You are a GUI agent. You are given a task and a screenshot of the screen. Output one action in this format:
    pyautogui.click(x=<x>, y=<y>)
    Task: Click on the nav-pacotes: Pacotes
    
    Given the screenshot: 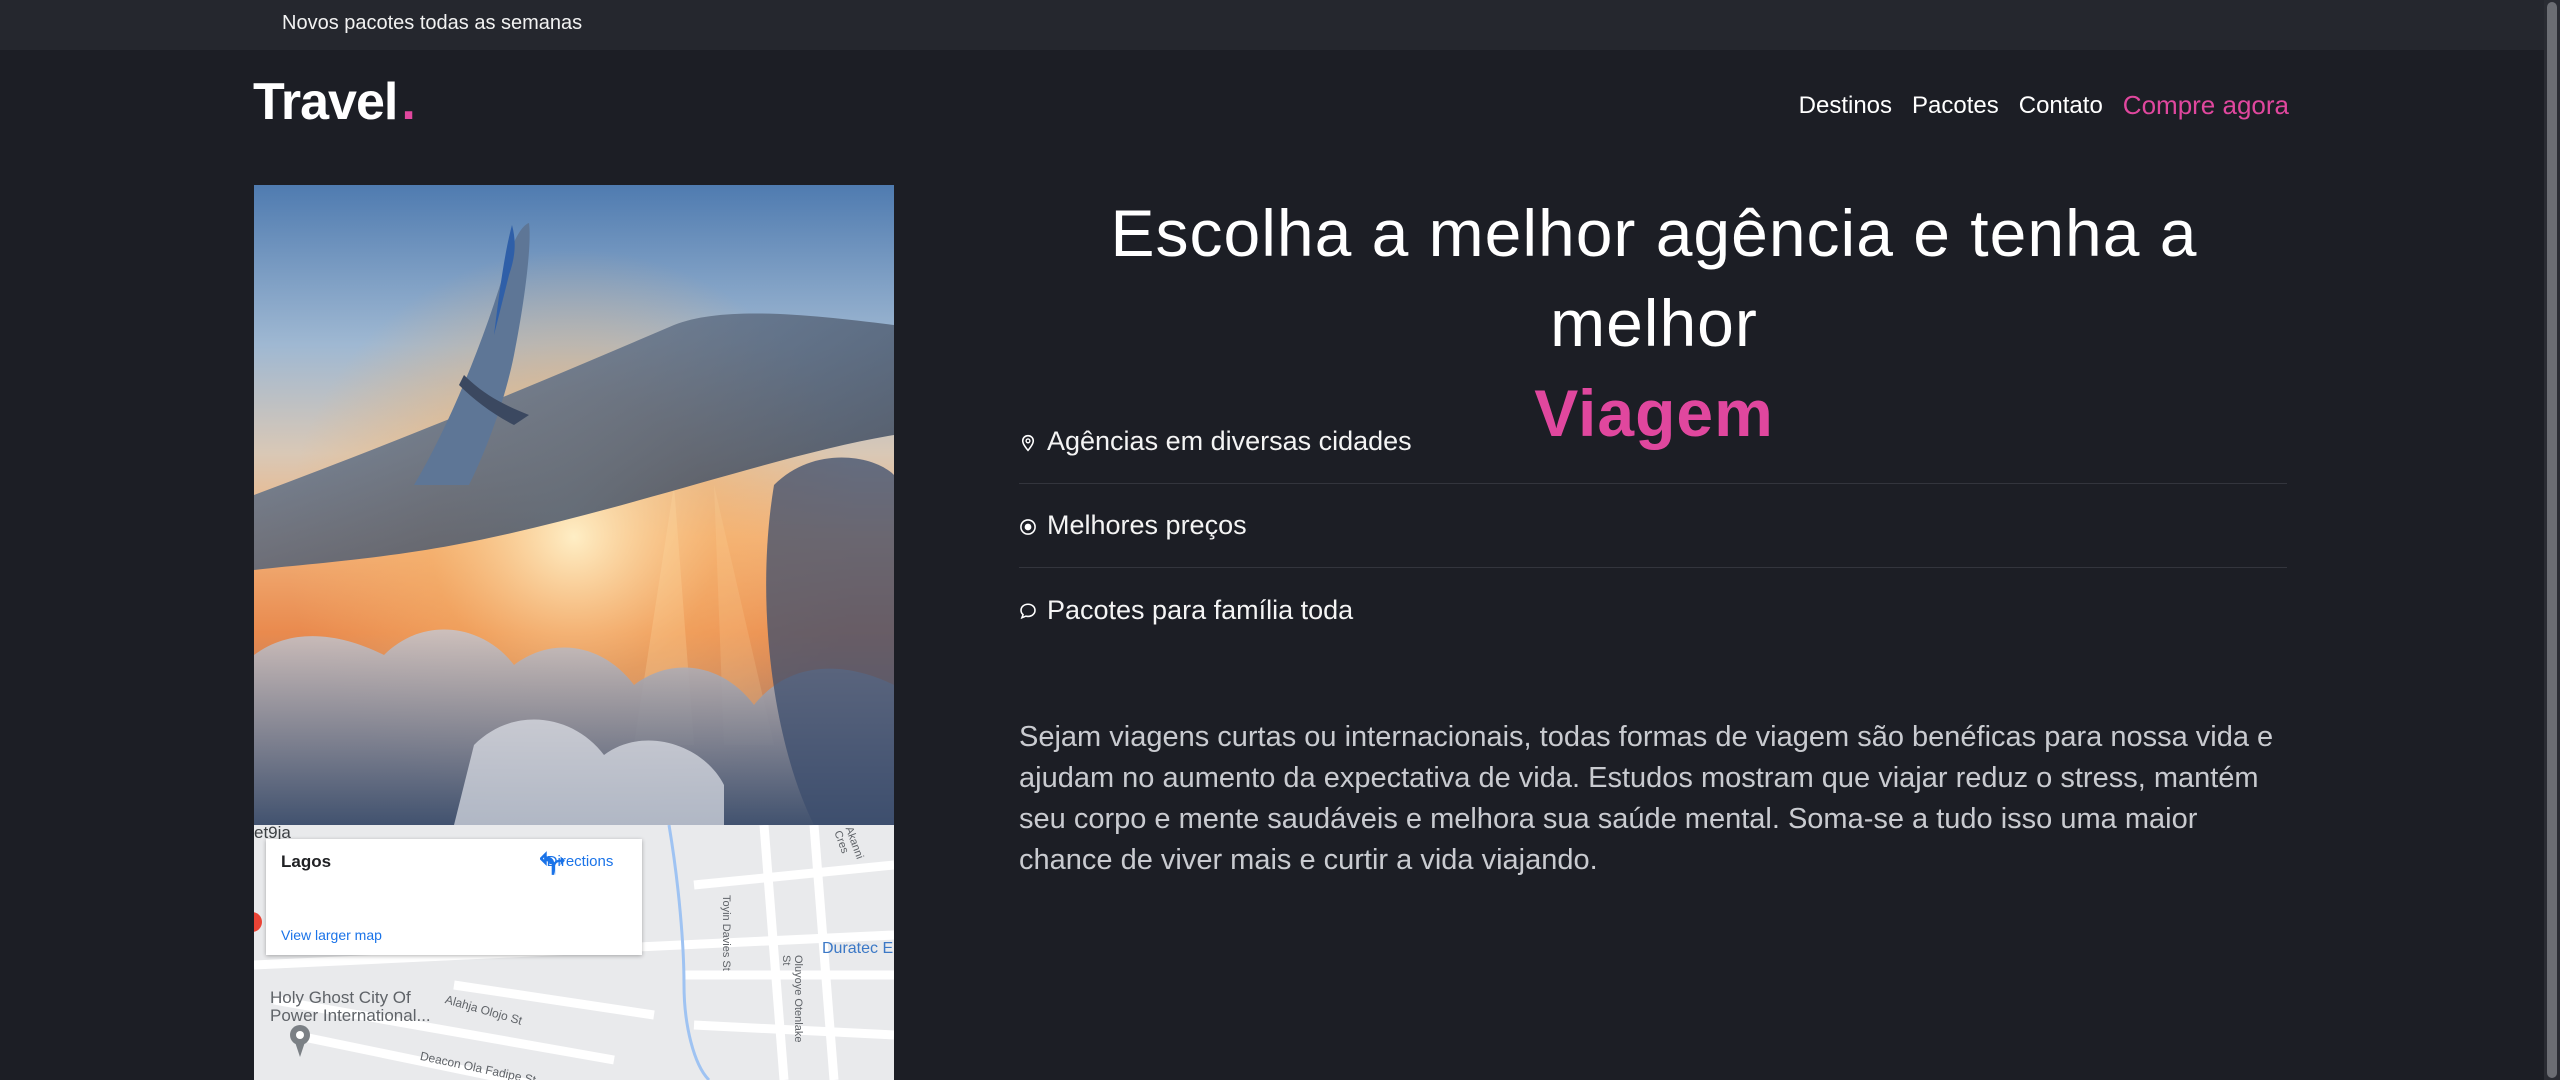 What is the action you would take?
    pyautogui.click(x=1955, y=106)
    